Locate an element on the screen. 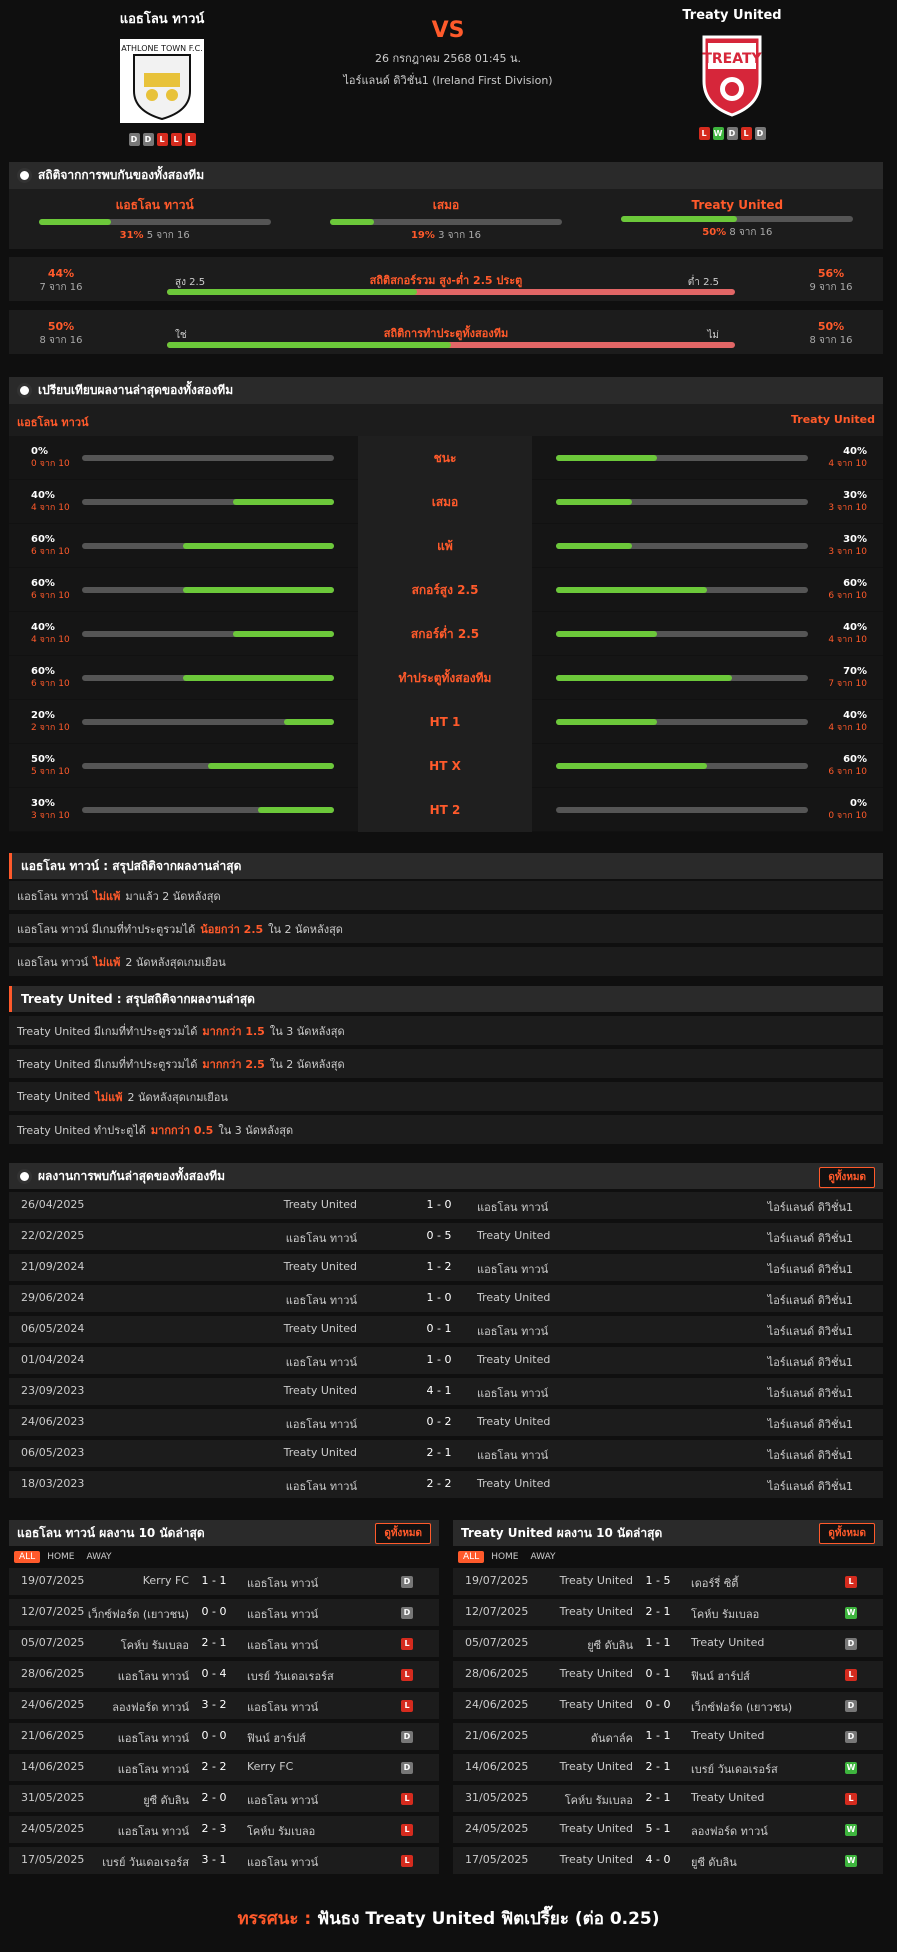 This screenshot has width=897, height=1952. home-last10-view-all-button: ดูทั้งหมด is located at coordinates (403, 1533).